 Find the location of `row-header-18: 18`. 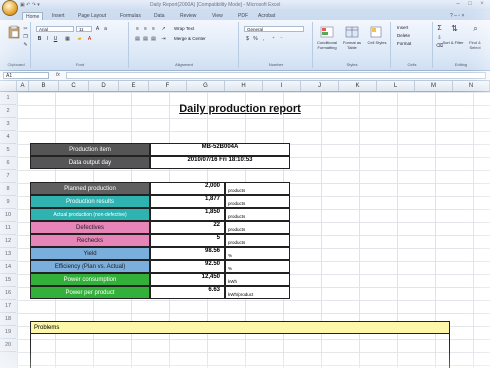

row-header-18: 18 is located at coordinates (8, 319).